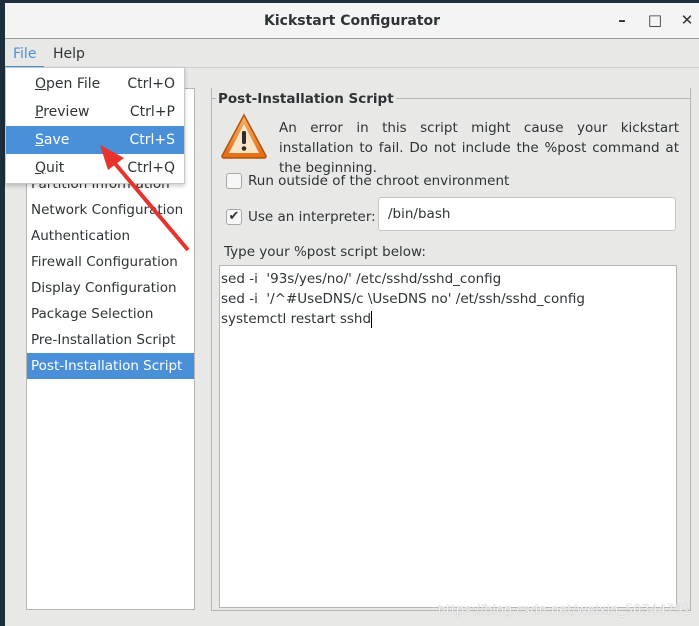 This screenshot has width=699, height=626. Describe the element at coordinates (234, 217) in the screenshot. I see `interpreter-checkbox: ✔` at that location.